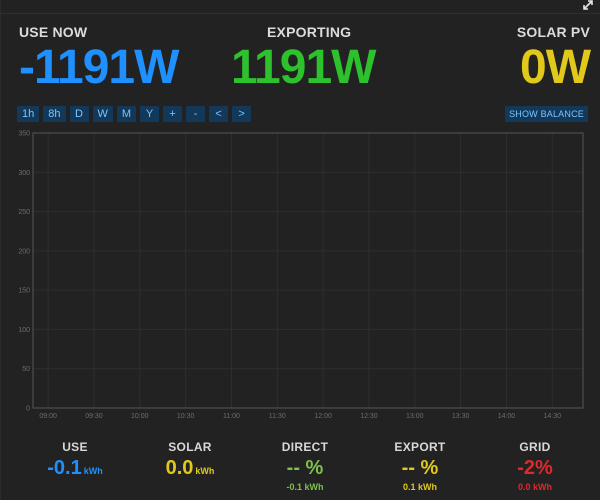  Describe the element at coordinates (534, 487) in the screenshot. I see `summary-grid-sub: 0.0 kWh` at that location.